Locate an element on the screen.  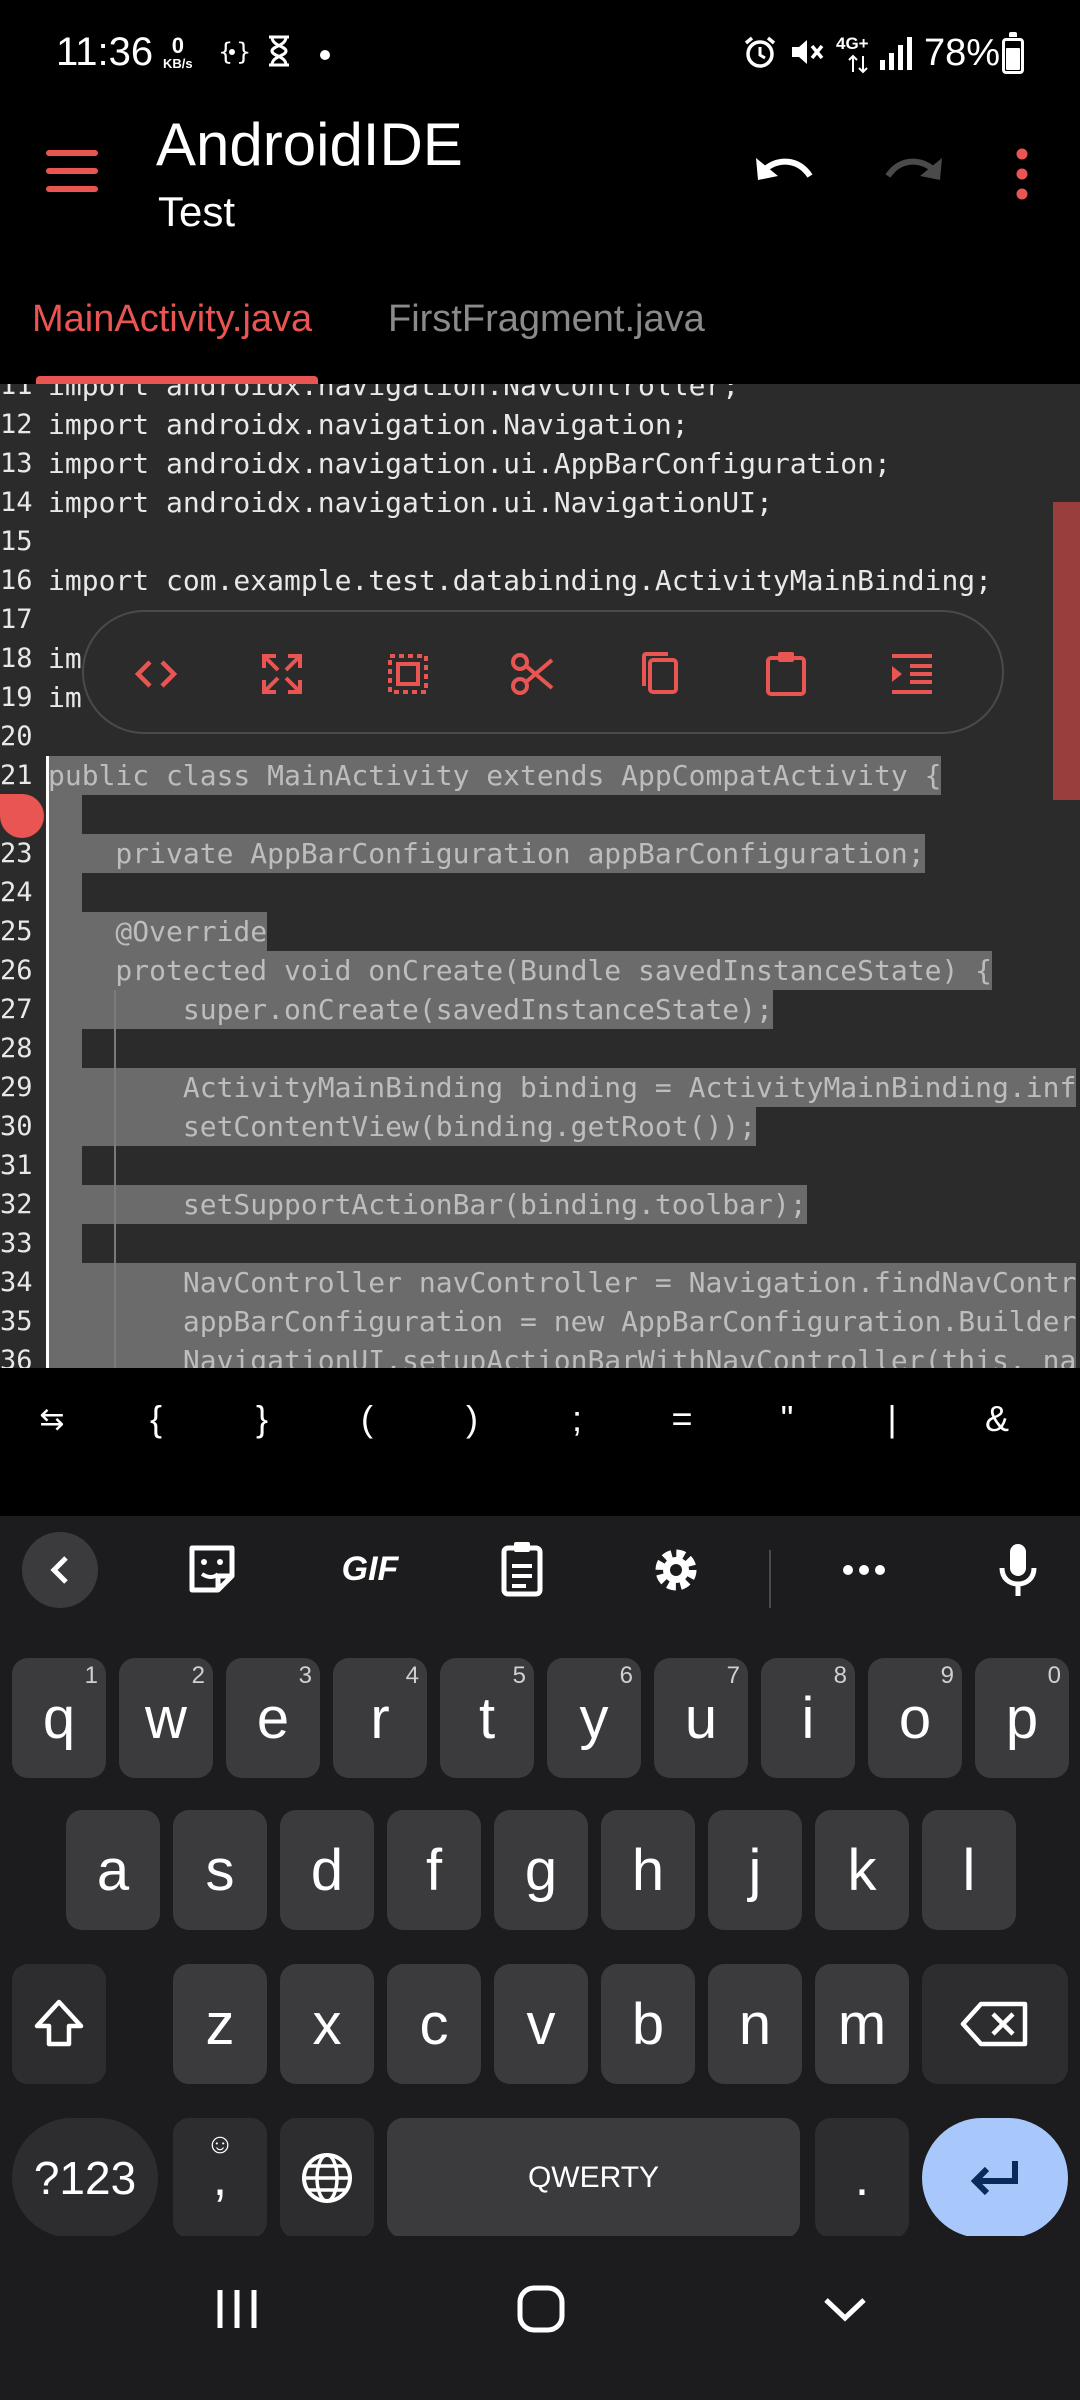
key-y: y6 is located at coordinates (594, 1718).